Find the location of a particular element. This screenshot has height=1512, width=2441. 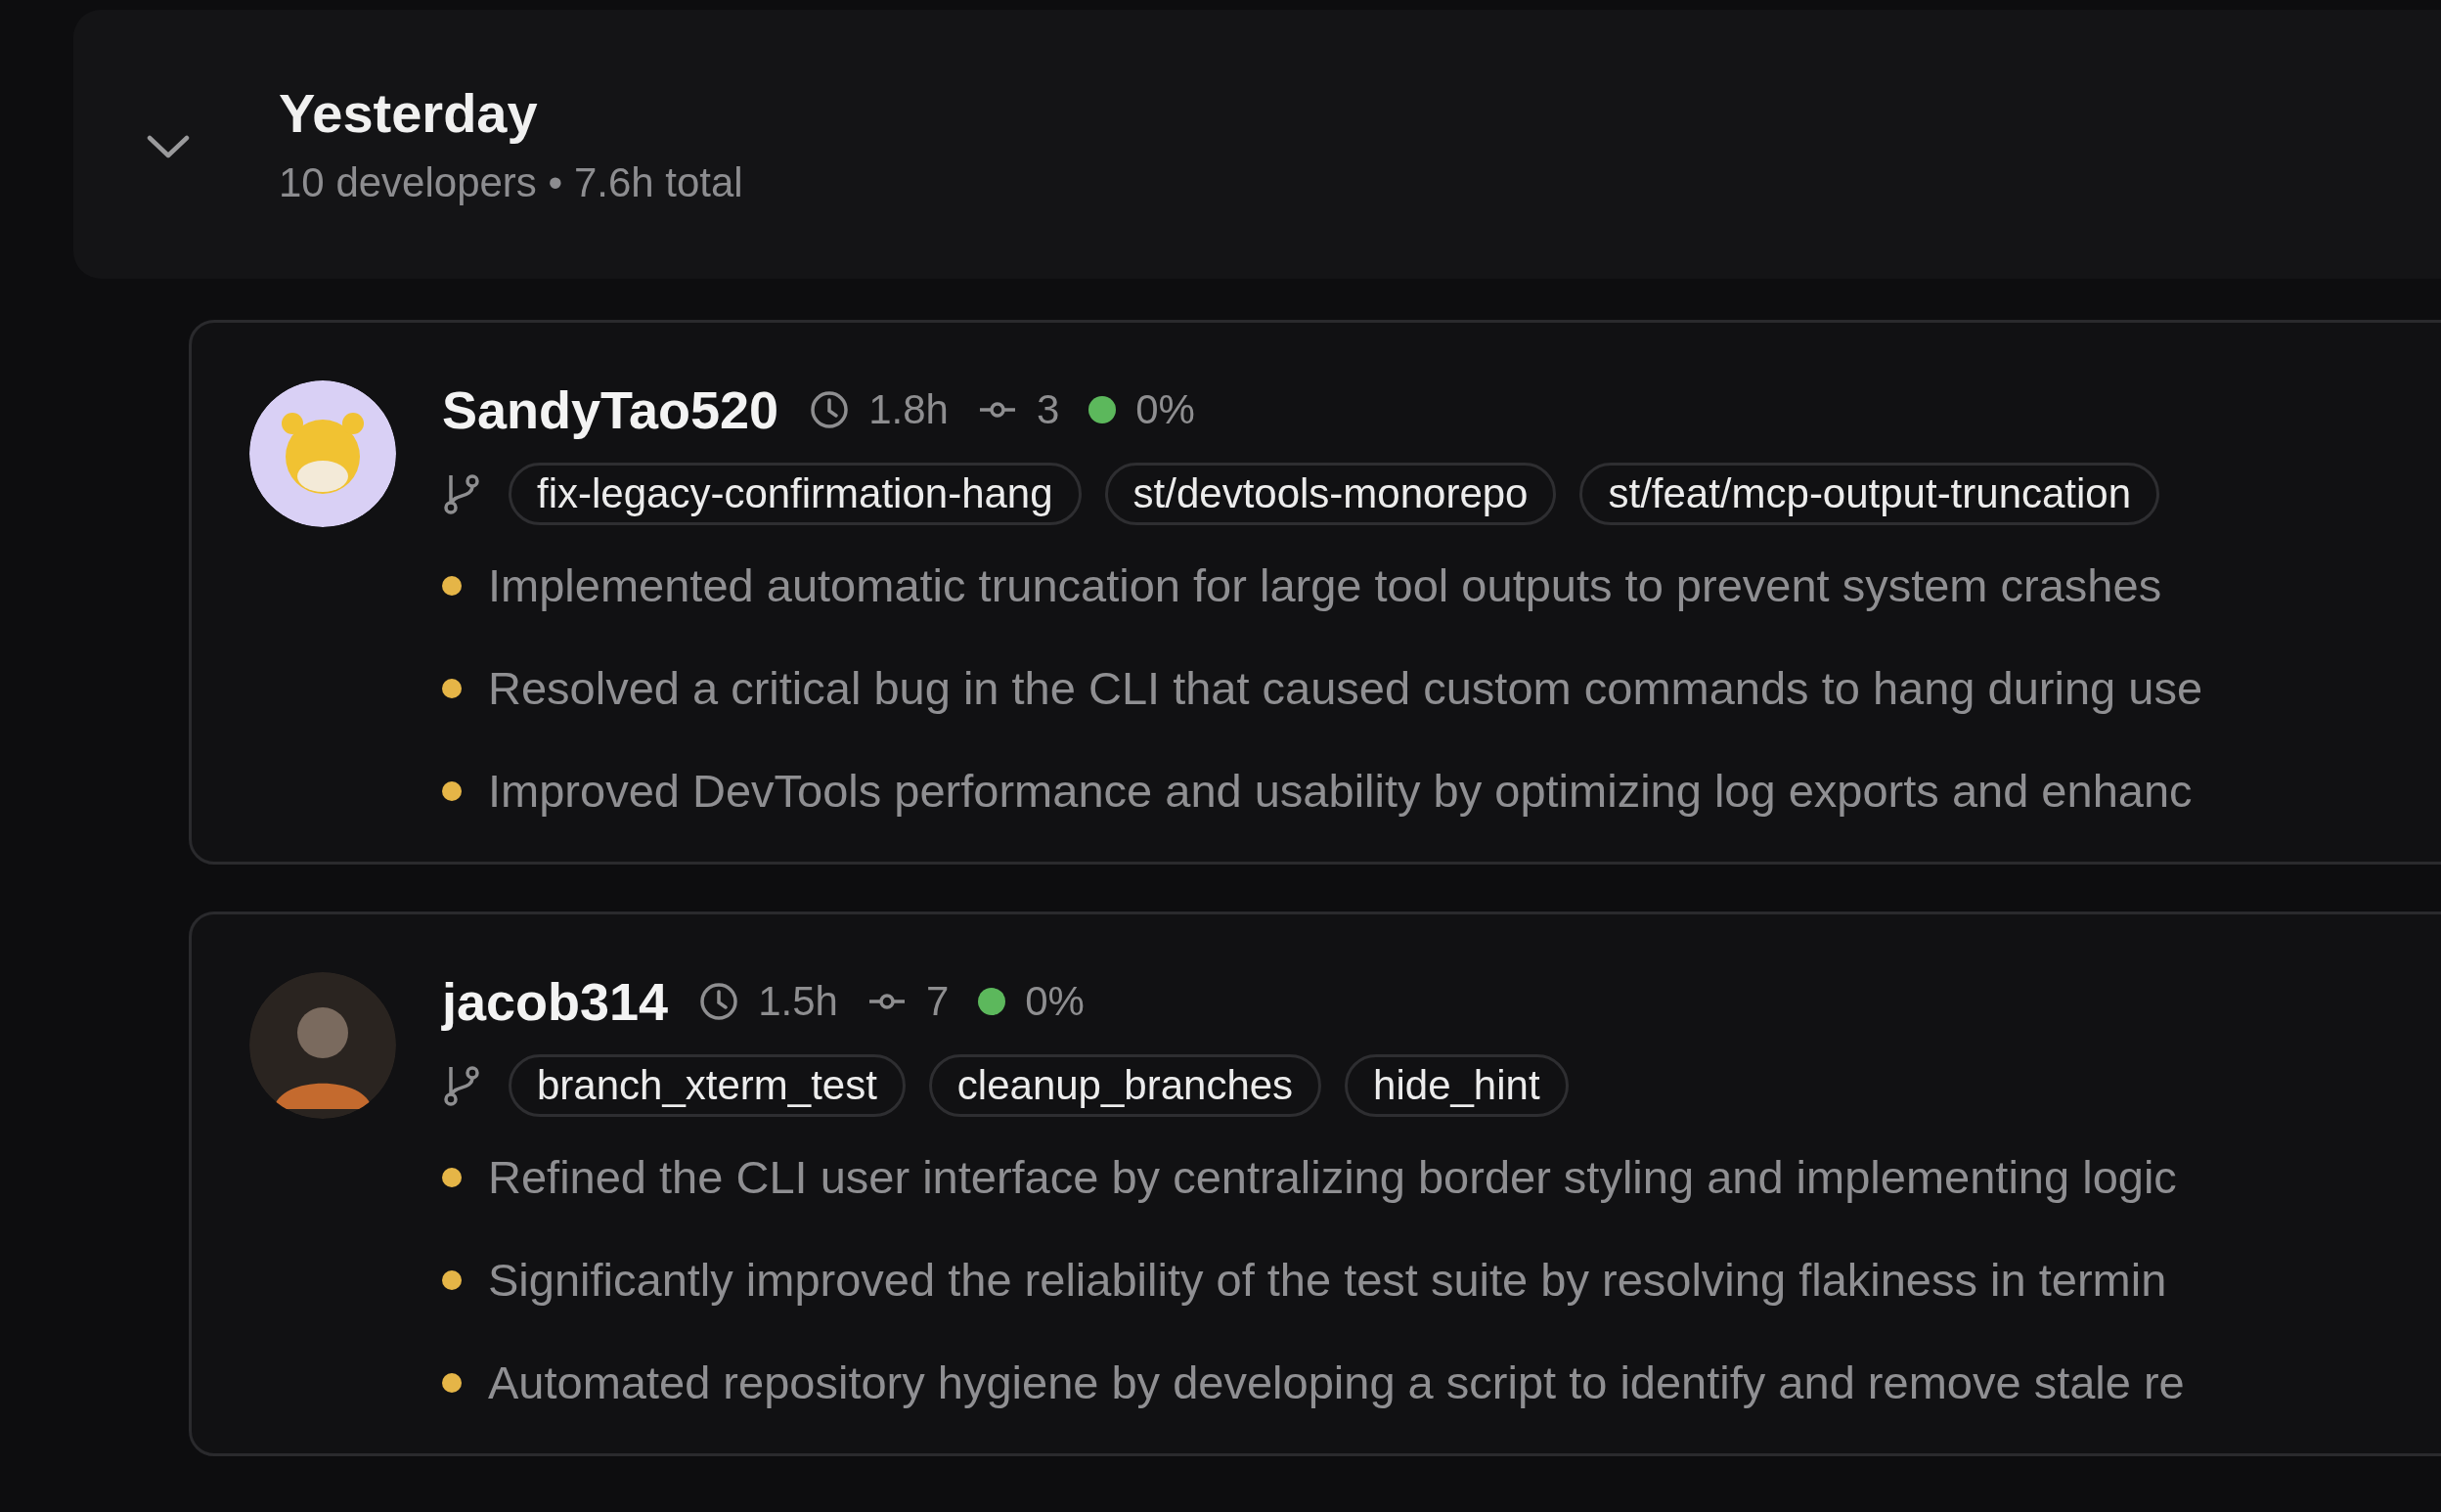

hours-text: 1.8h is located at coordinates (909, 410).